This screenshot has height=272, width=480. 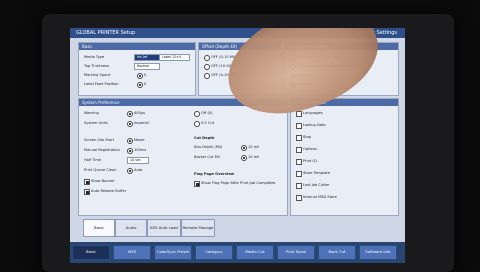 I want to click on stop-label: Stop, so click(x=307, y=137).